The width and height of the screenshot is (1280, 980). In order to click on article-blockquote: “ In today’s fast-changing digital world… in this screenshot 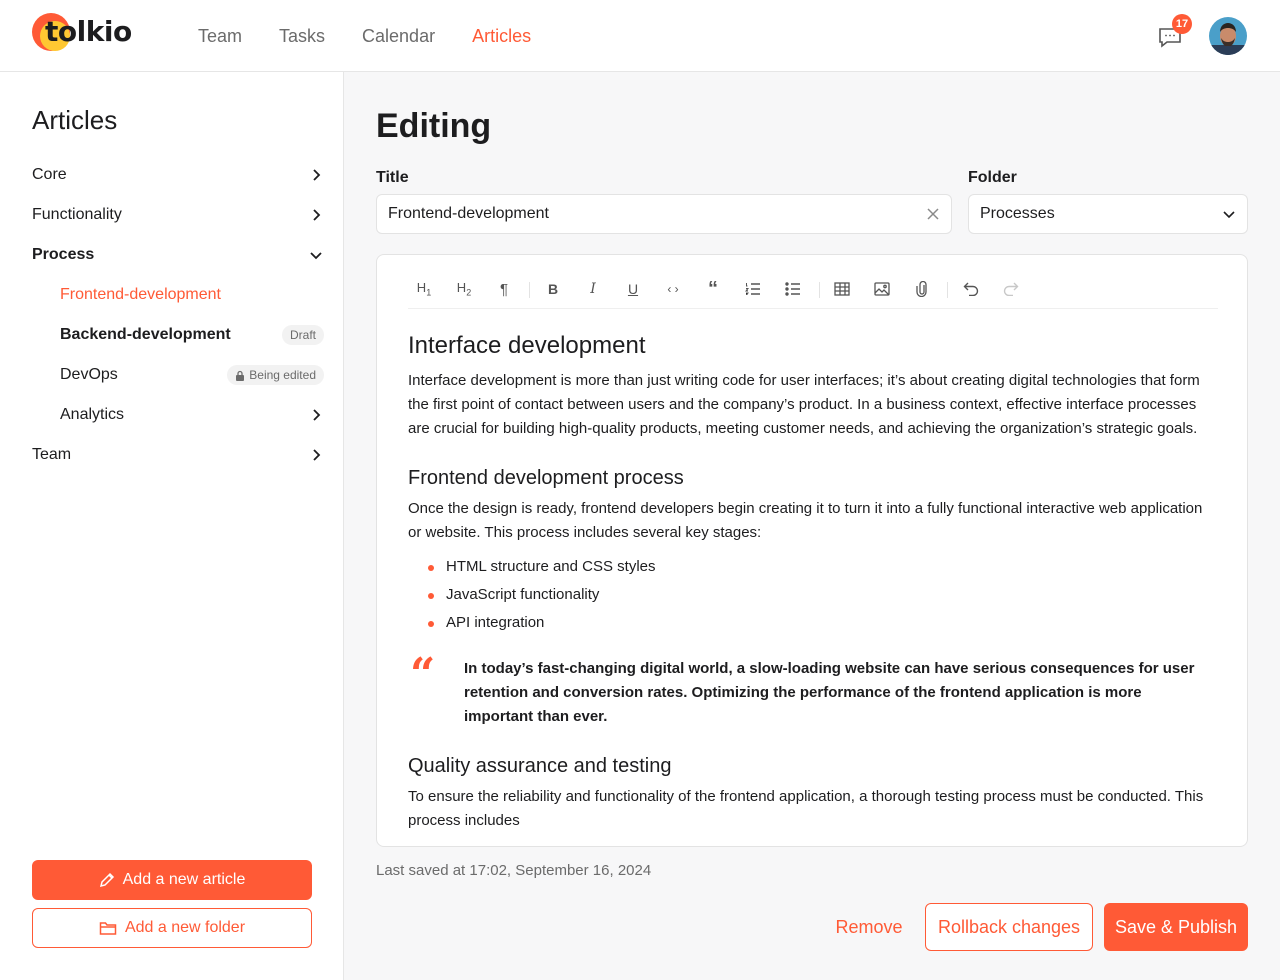, I will do `click(808, 689)`.